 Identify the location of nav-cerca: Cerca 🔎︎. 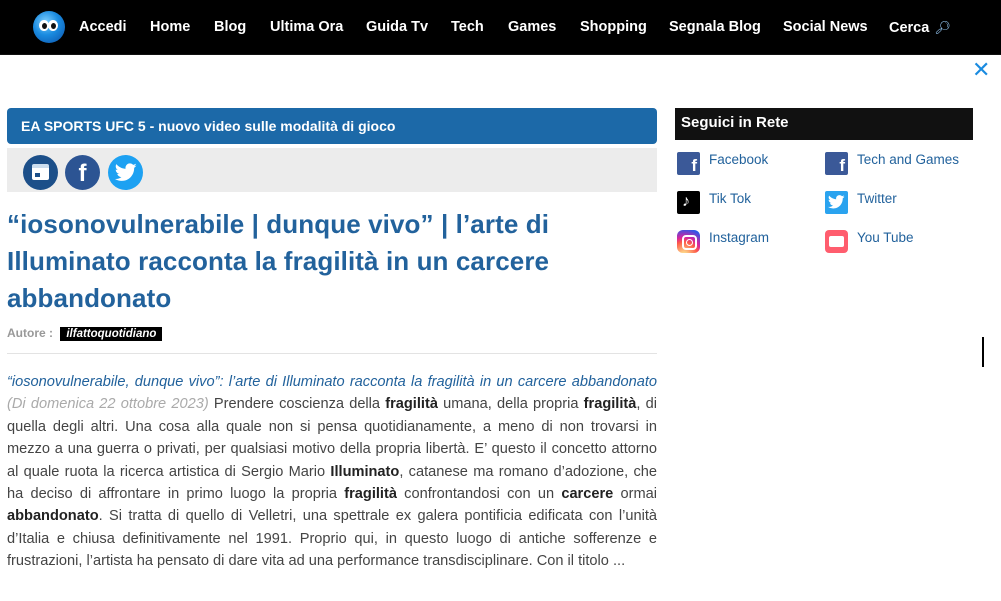
(920, 28).